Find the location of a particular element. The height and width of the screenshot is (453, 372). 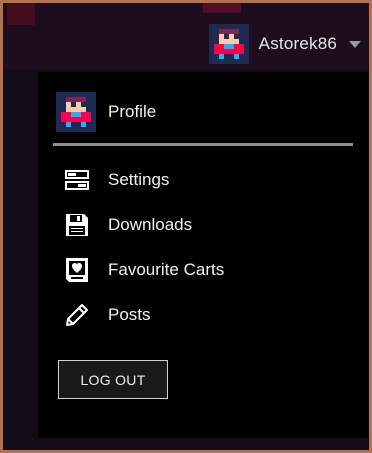

menu-divider is located at coordinates (203, 144).